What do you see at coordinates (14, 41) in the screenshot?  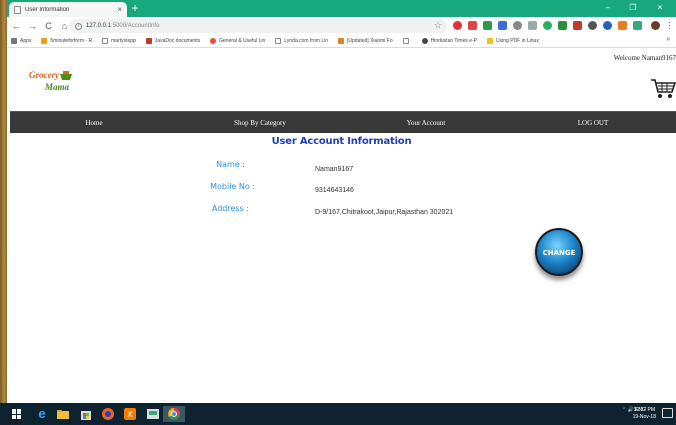 I see `apps-grid-icon` at bounding box center [14, 41].